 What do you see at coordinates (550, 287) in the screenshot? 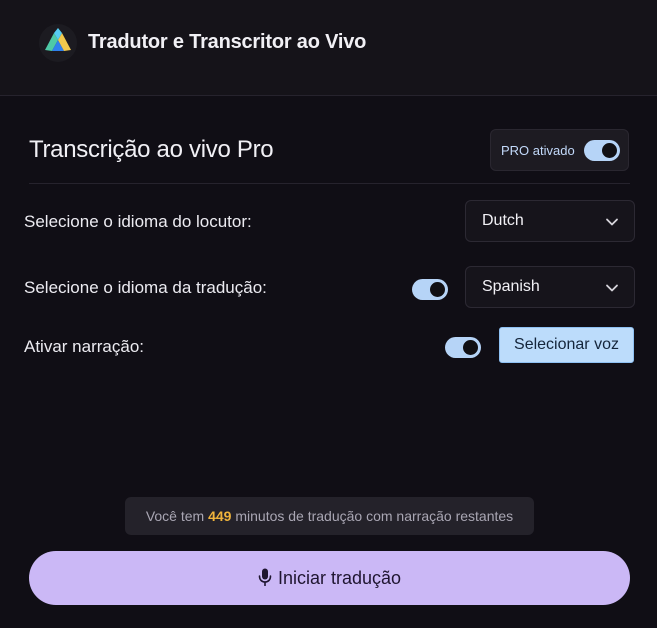
I see `translation-language-select: Spanish` at bounding box center [550, 287].